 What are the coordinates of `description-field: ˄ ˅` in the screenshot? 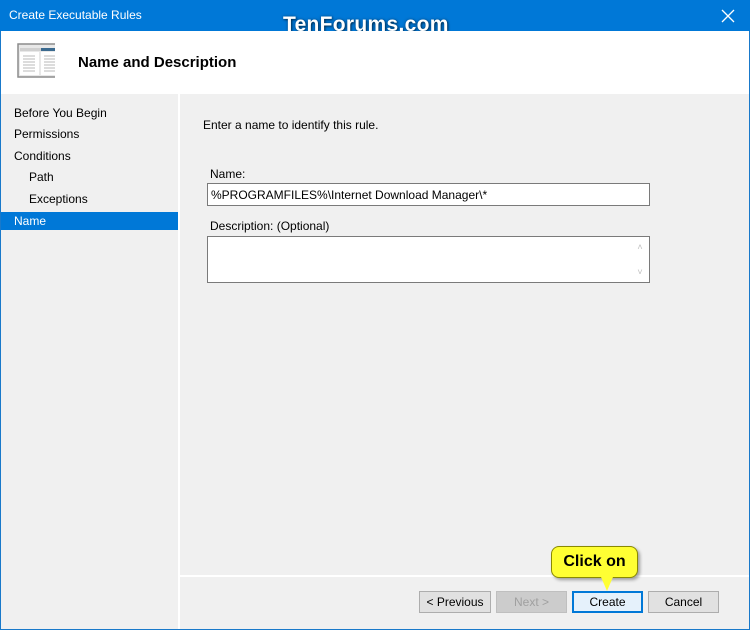 It's located at (428, 259).